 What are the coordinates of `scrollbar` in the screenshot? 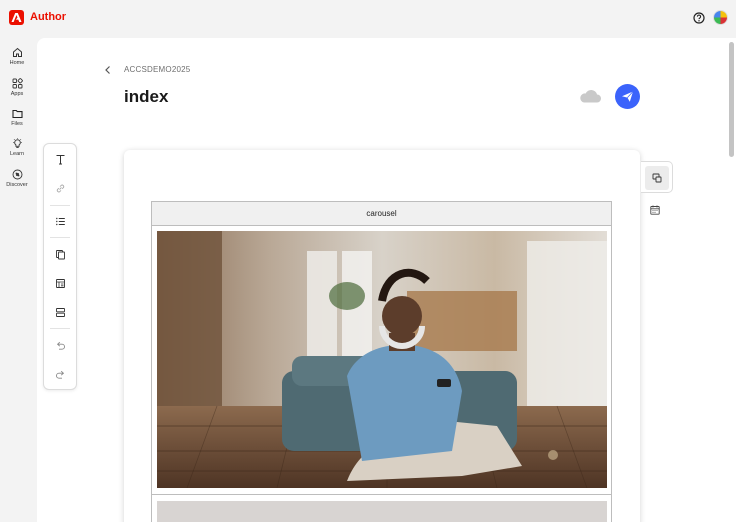 It's located at (731, 99).